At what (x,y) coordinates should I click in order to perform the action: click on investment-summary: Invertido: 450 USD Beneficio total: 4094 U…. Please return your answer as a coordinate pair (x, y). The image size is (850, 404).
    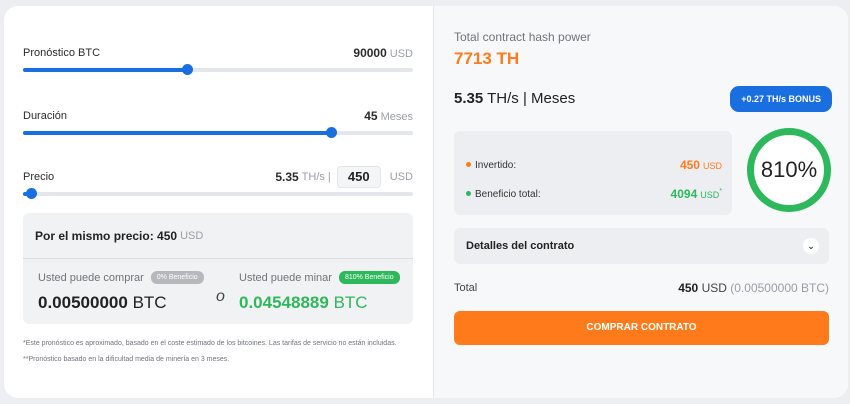
    Looking at the image, I should click on (593, 173).